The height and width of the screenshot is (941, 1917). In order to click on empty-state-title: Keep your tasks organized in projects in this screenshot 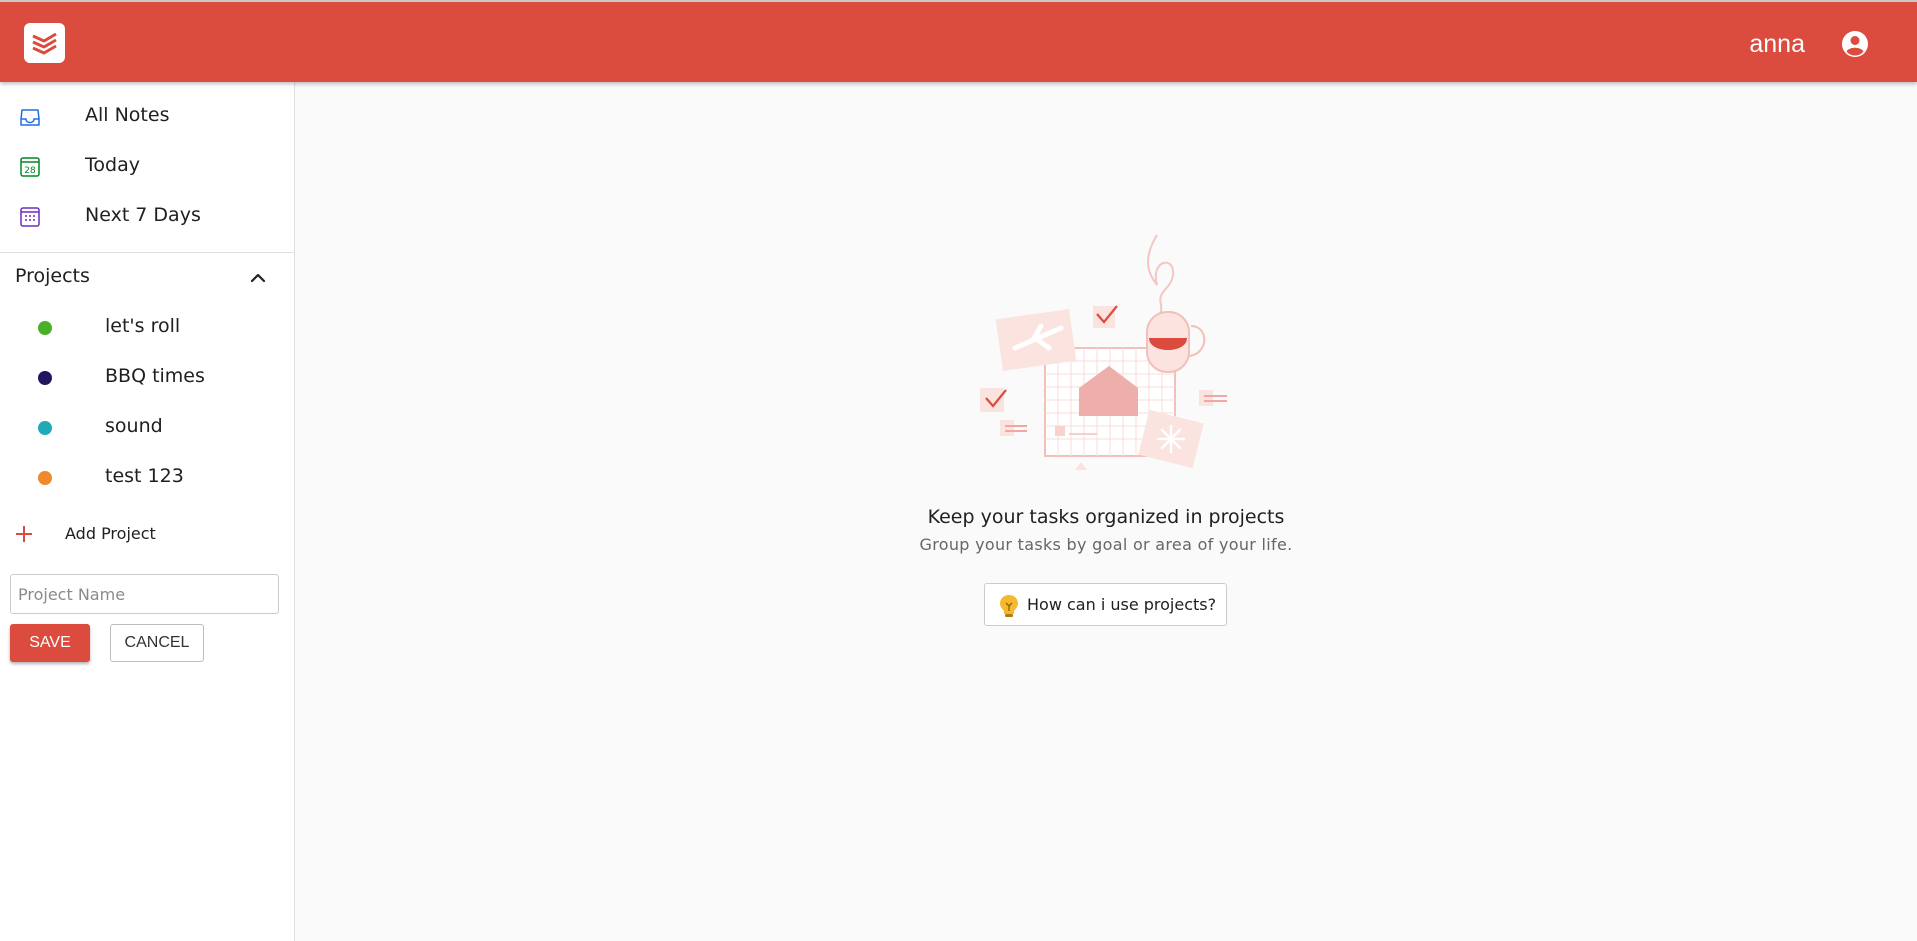, I will do `click(1106, 517)`.